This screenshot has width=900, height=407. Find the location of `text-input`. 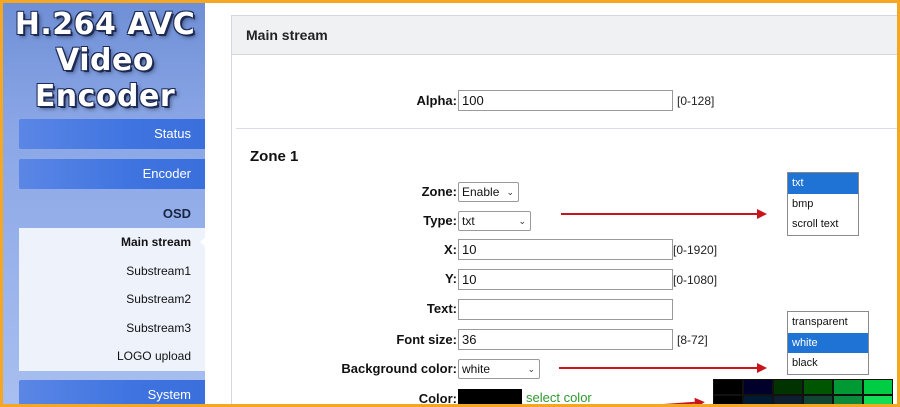

text-input is located at coordinates (565, 309).